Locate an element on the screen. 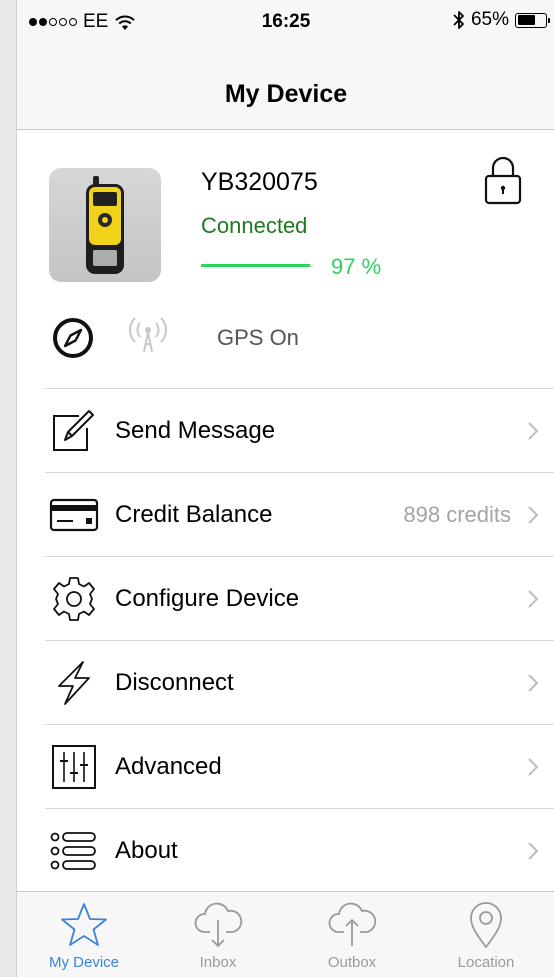  star-icon is located at coordinates (84, 924).